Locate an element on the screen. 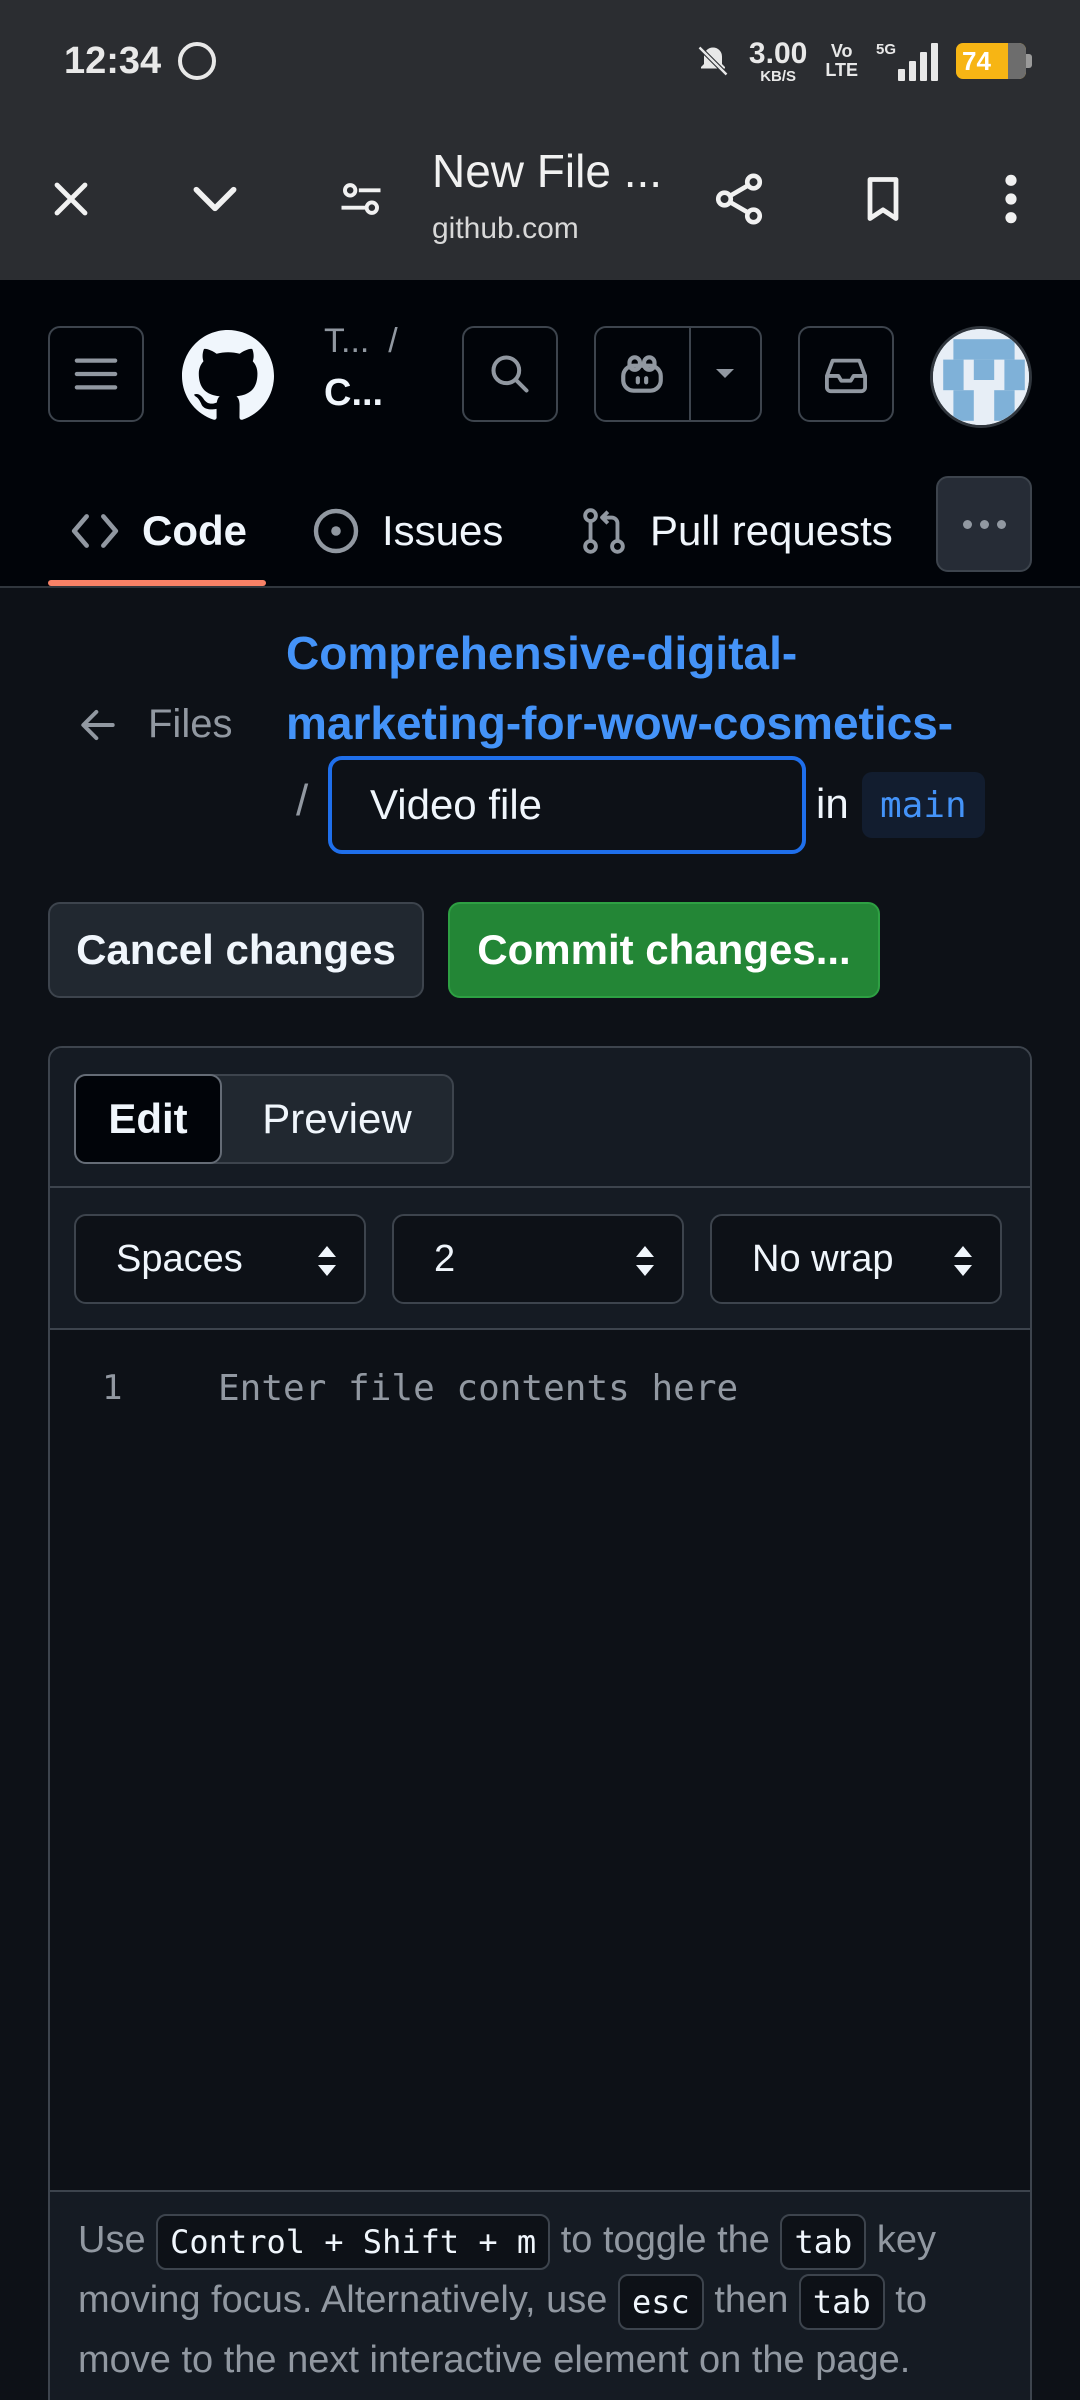 This screenshot has height=2400, width=1080. branch-name: main is located at coordinates (923, 805).